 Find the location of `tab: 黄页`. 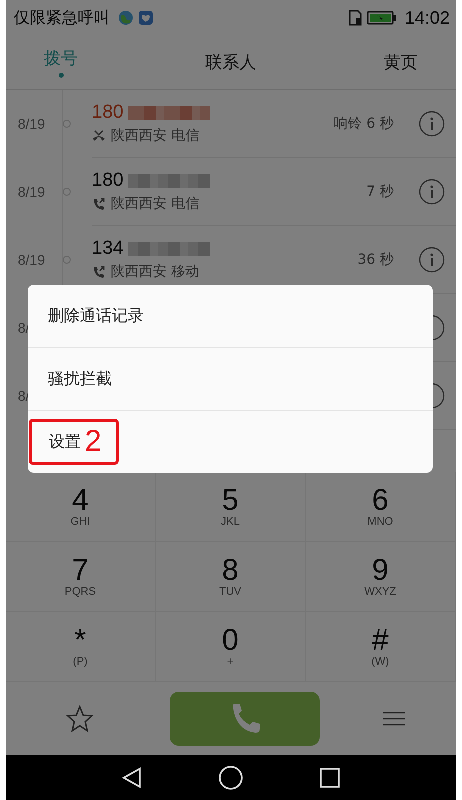

tab: 黄页 is located at coordinates (401, 62).